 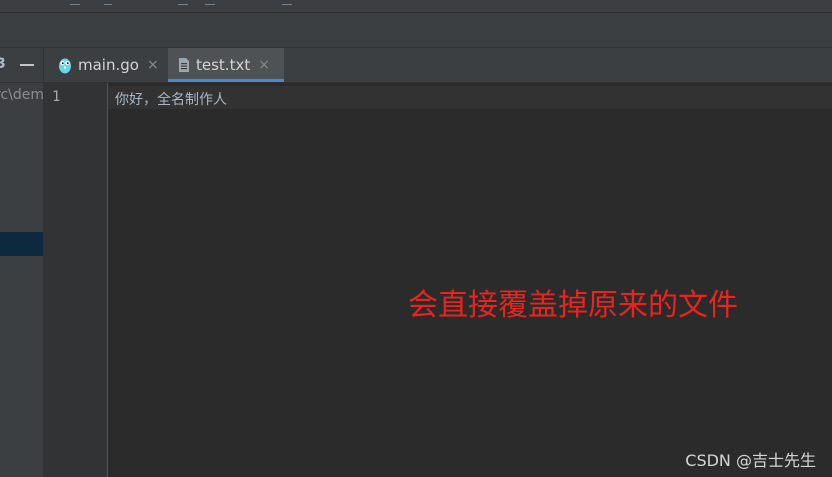 I want to click on project-panel: 3 rc\dem, so click(x=22, y=262).